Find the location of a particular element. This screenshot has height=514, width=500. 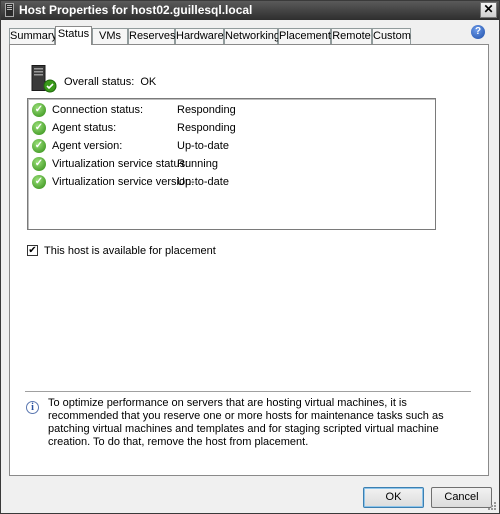

overall-status-value: OK is located at coordinates (148, 82).